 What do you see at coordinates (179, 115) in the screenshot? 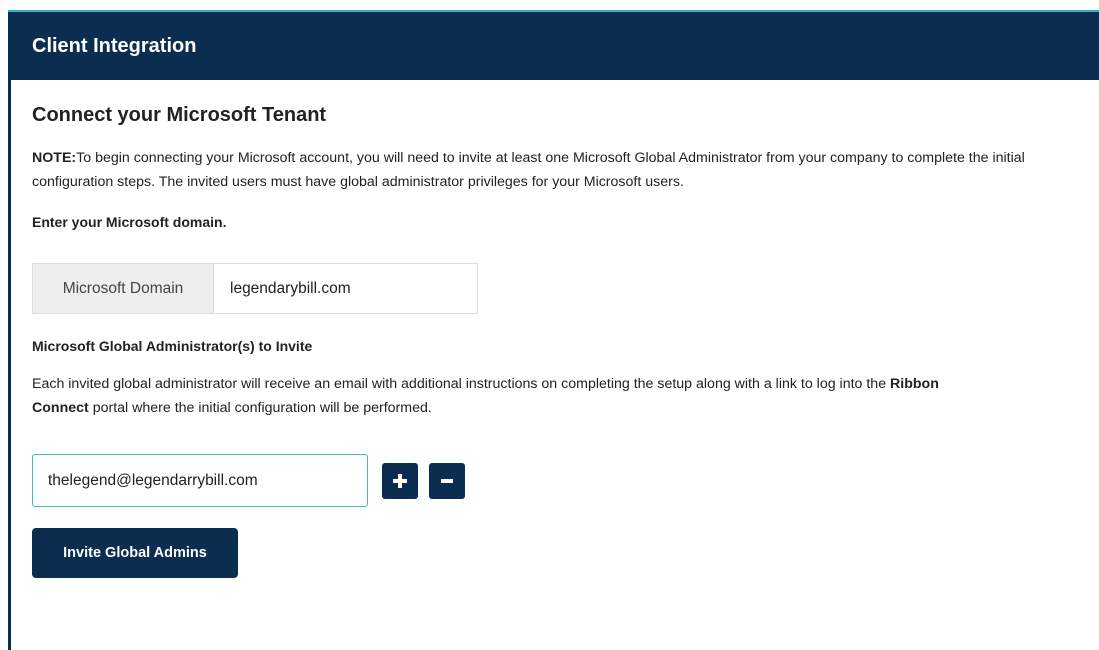
I see `section-title: Connect your Microsoft Tenant` at bounding box center [179, 115].